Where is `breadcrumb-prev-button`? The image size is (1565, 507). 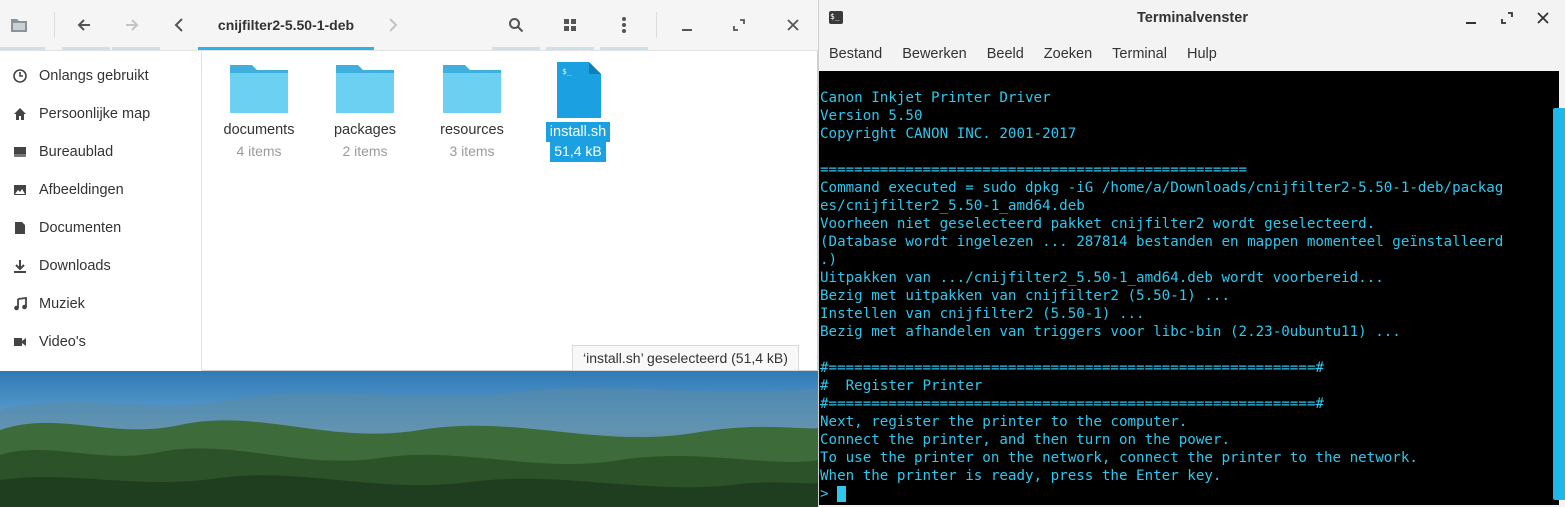
breadcrumb-prev-button is located at coordinates (179, 25).